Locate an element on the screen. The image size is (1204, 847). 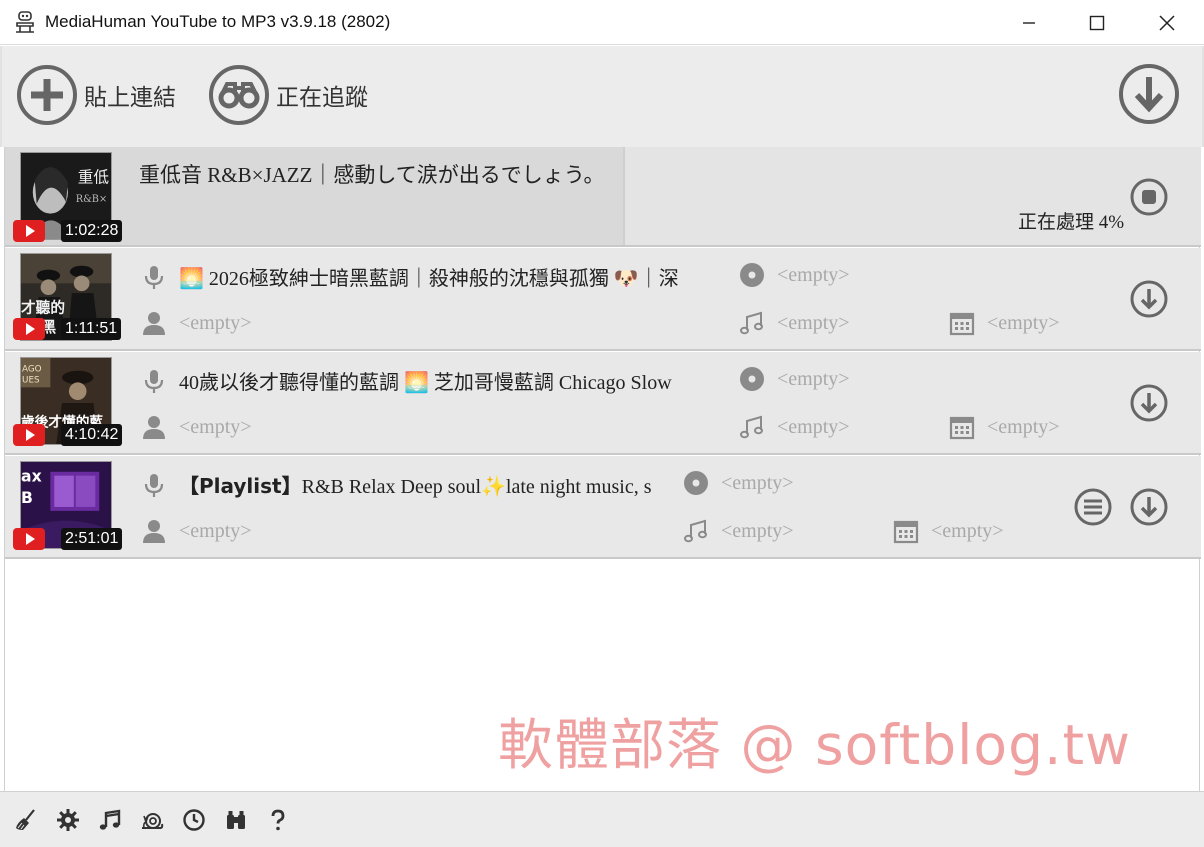
close-icon is located at coordinates (1167, 22).